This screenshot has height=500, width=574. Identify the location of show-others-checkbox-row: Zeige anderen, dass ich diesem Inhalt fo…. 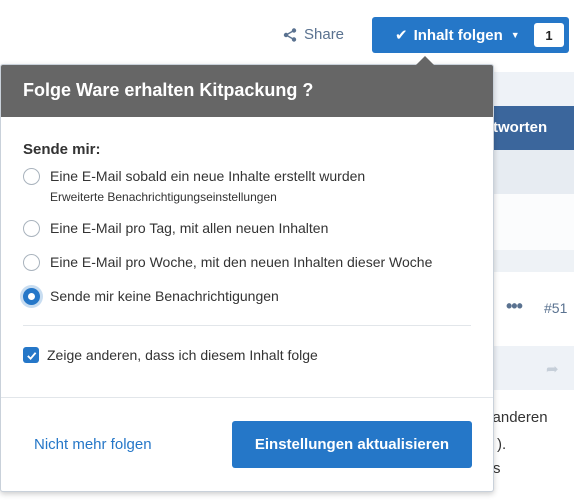
(247, 355).